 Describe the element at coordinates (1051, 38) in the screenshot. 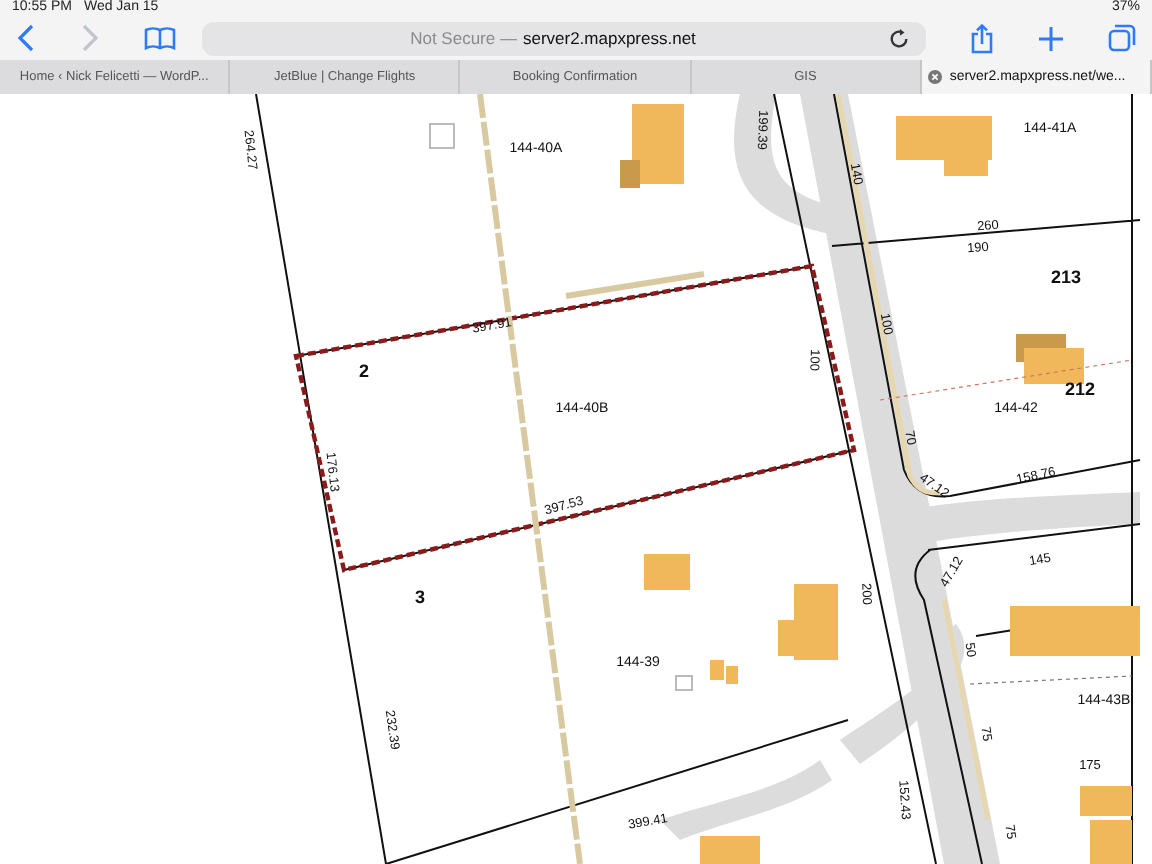

I see `new-tab-icon` at that location.